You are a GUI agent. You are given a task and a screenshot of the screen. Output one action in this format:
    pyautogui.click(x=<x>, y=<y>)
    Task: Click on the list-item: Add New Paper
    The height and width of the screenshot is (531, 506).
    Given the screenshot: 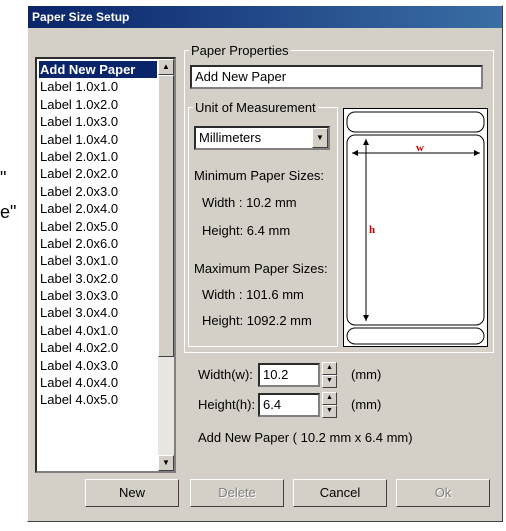 What is the action you would take?
    pyautogui.click(x=98, y=70)
    